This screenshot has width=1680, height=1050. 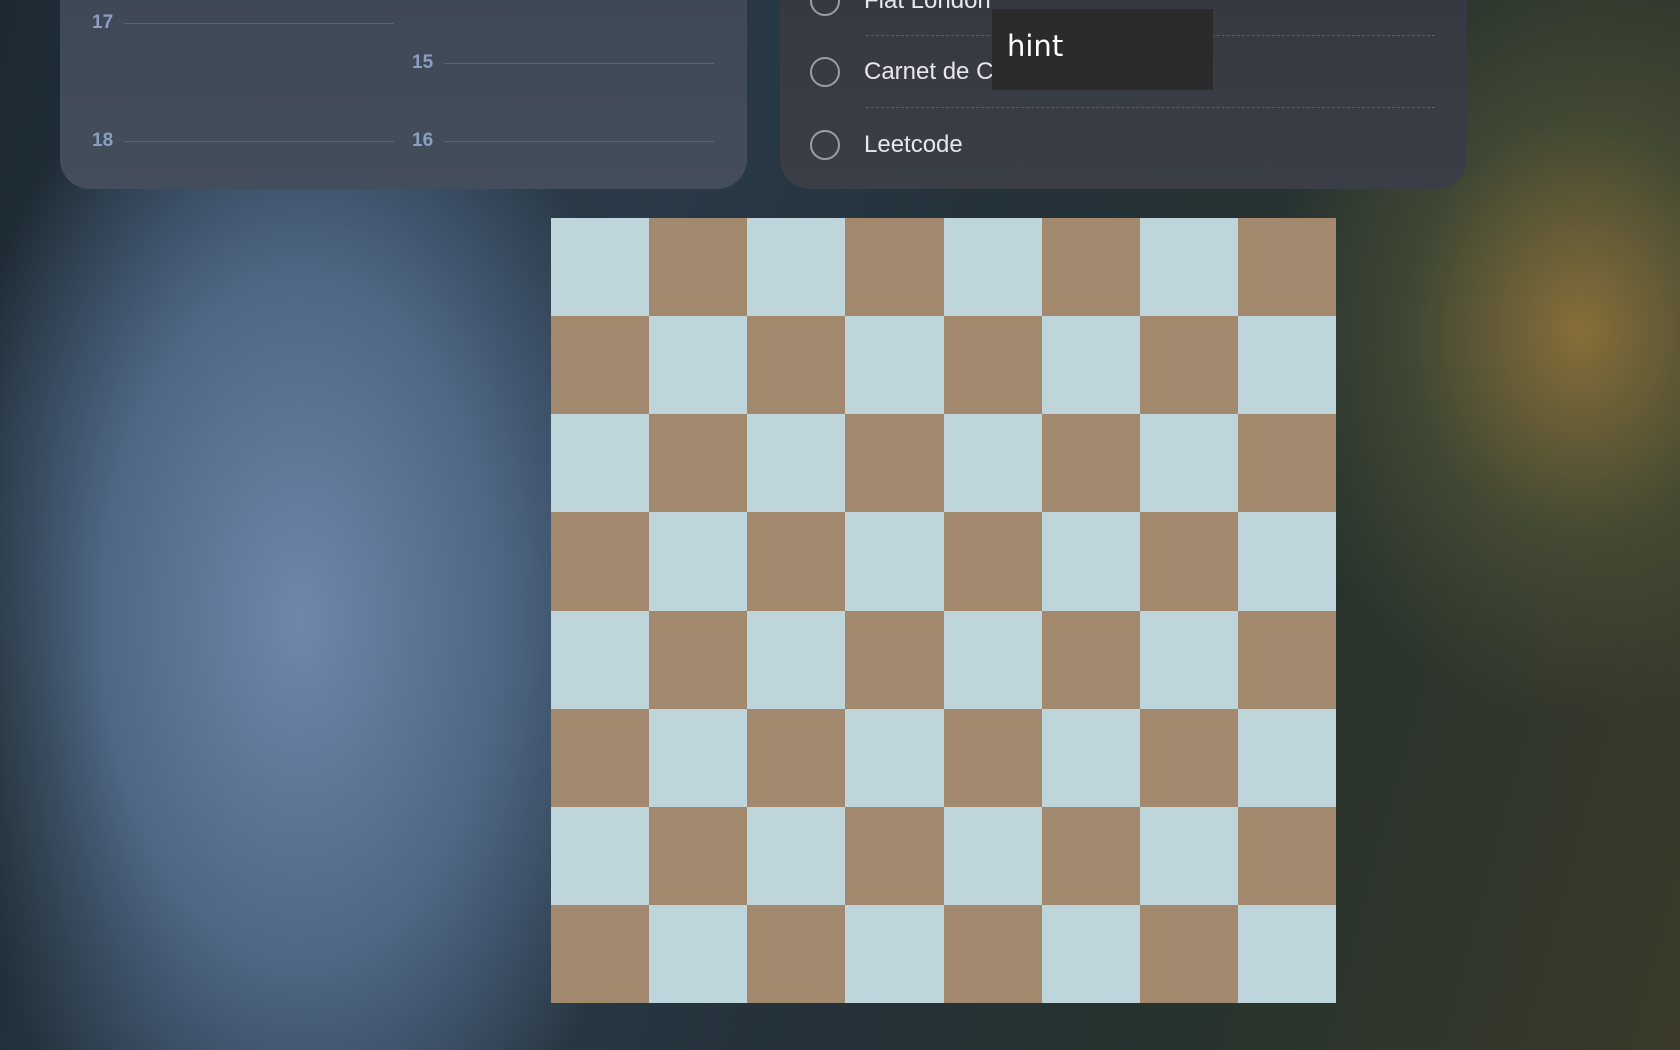 I want to click on hint-tooltip: hint, so click(x=1102, y=49).